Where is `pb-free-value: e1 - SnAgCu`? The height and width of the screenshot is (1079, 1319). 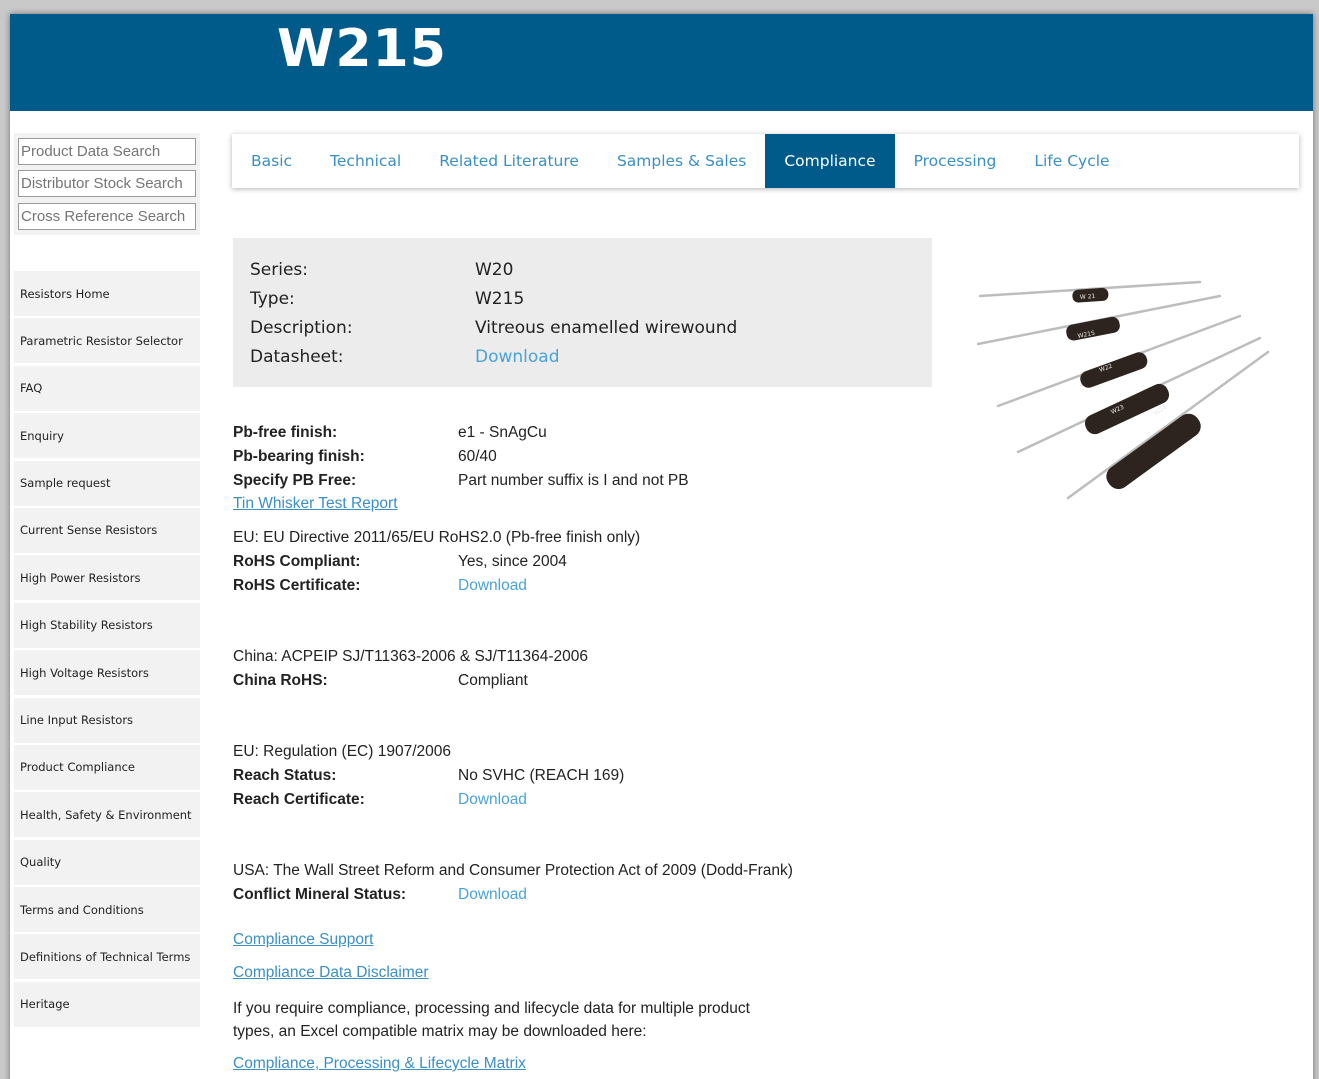 pb-free-value: e1 - SnAgCu is located at coordinates (502, 432).